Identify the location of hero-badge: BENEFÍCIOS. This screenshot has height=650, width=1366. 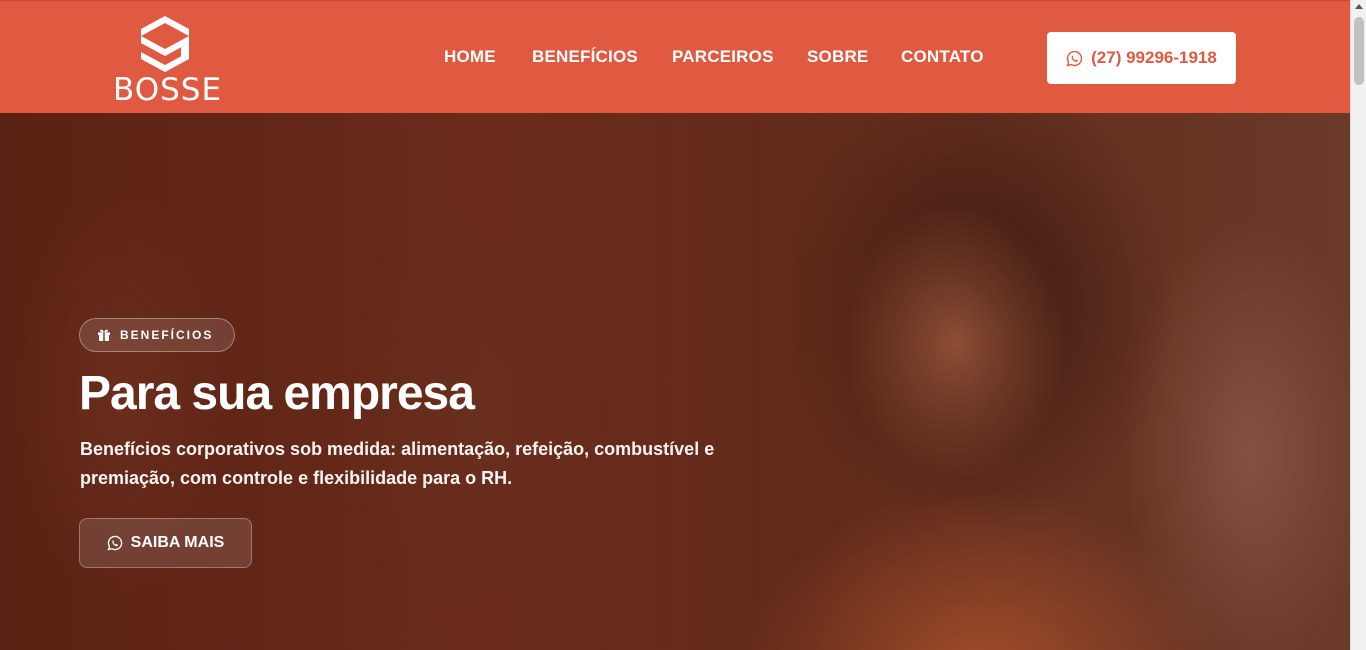
(157, 335).